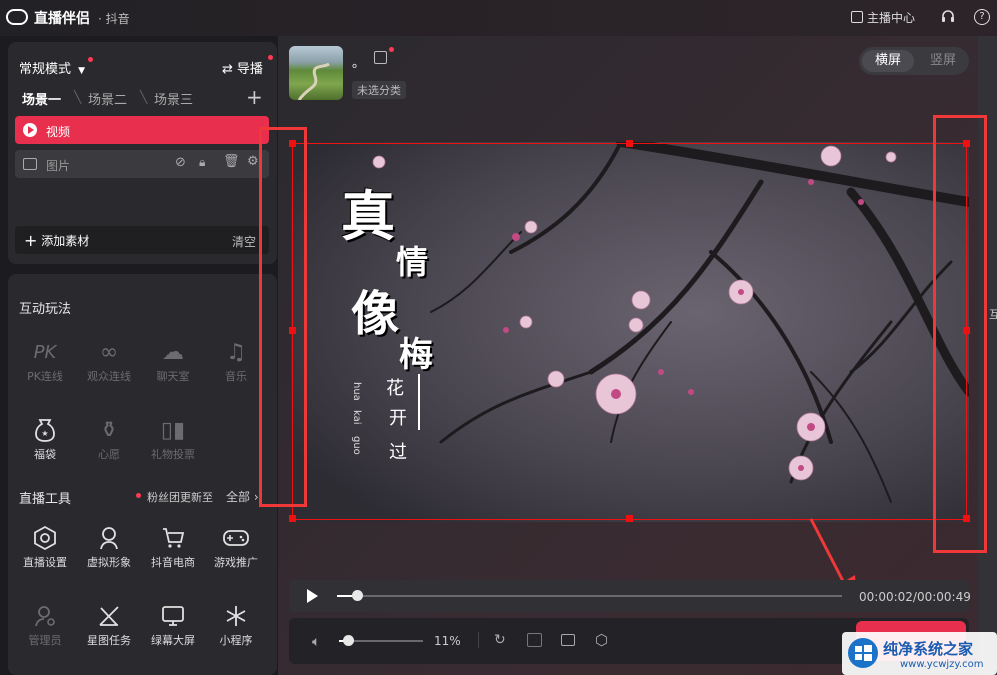 The image size is (997, 675). Describe the element at coordinates (107, 98) in the screenshot. I see `tab-scene-2: 场景二` at that location.